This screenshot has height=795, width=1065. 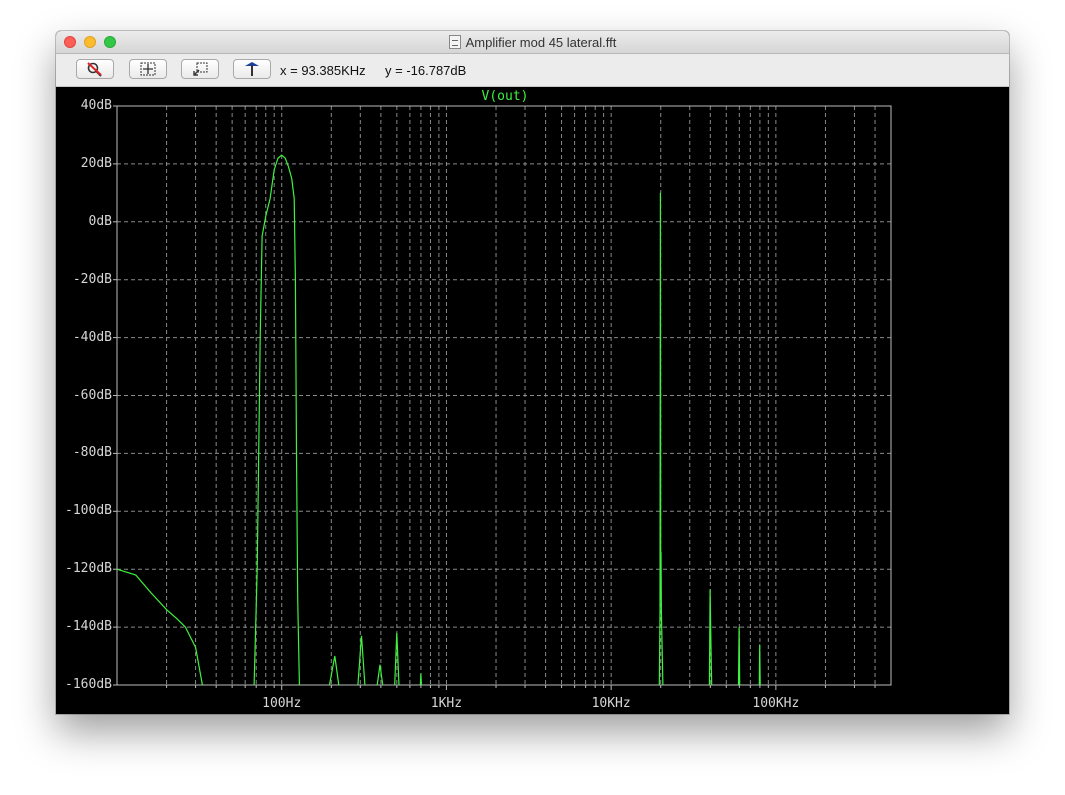 I want to click on toolbar: x = 93.385KHz y = -16.787dB, so click(x=532, y=70).